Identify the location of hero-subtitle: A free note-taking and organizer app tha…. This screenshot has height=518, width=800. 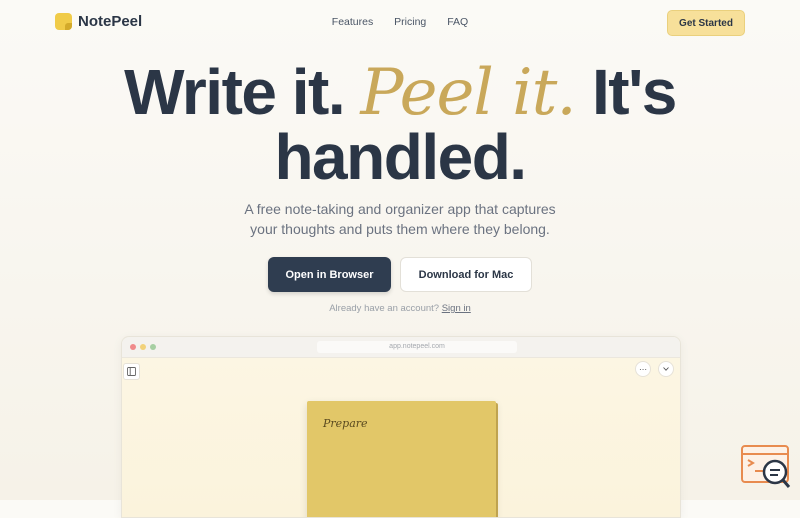
(400, 219).